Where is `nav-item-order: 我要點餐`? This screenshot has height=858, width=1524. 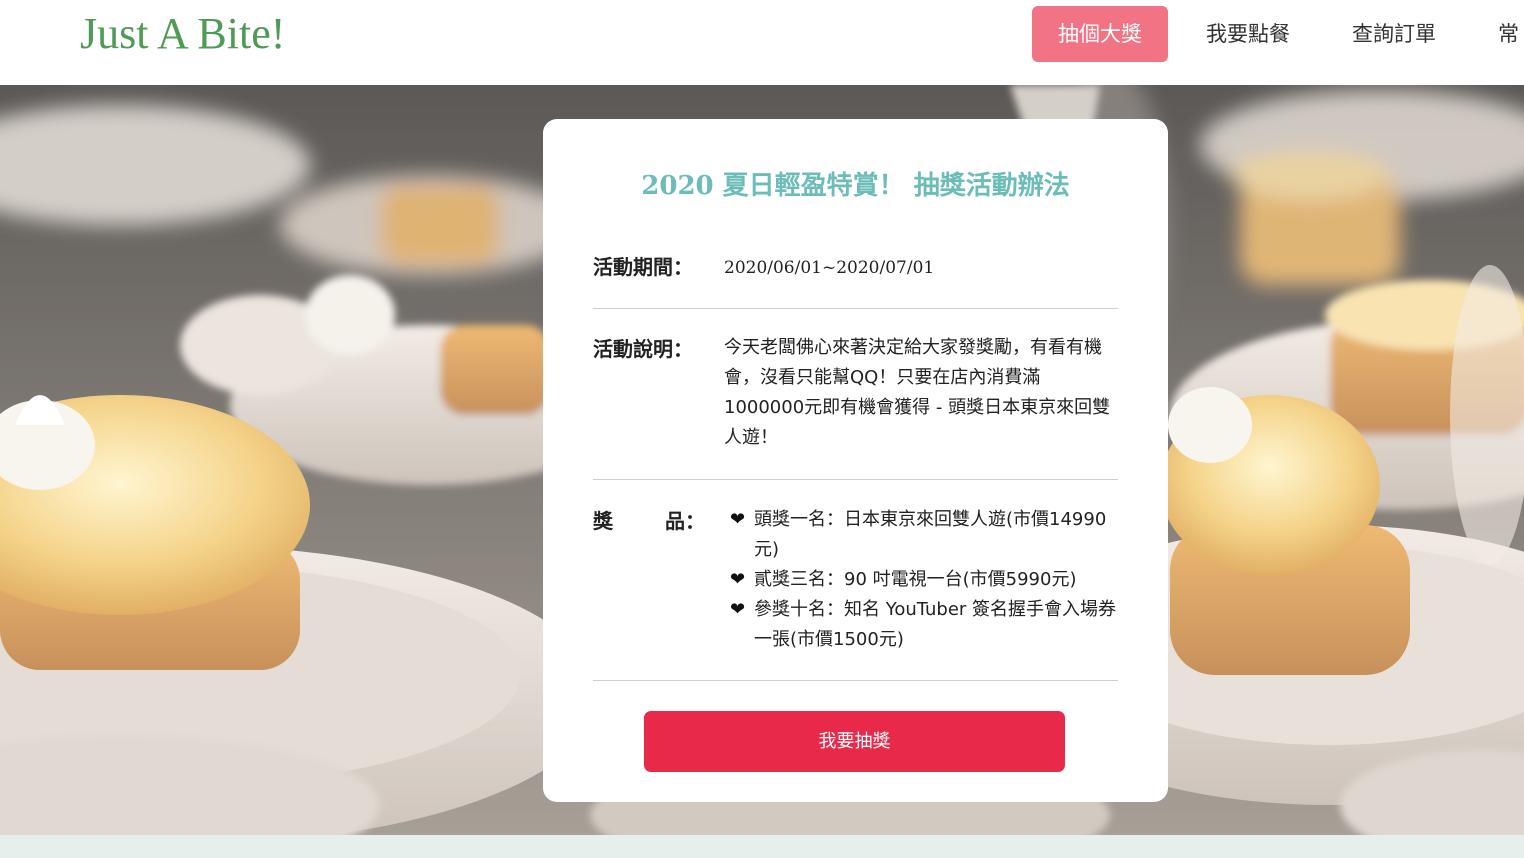
nav-item-order: 我要點餐 is located at coordinates (1248, 34).